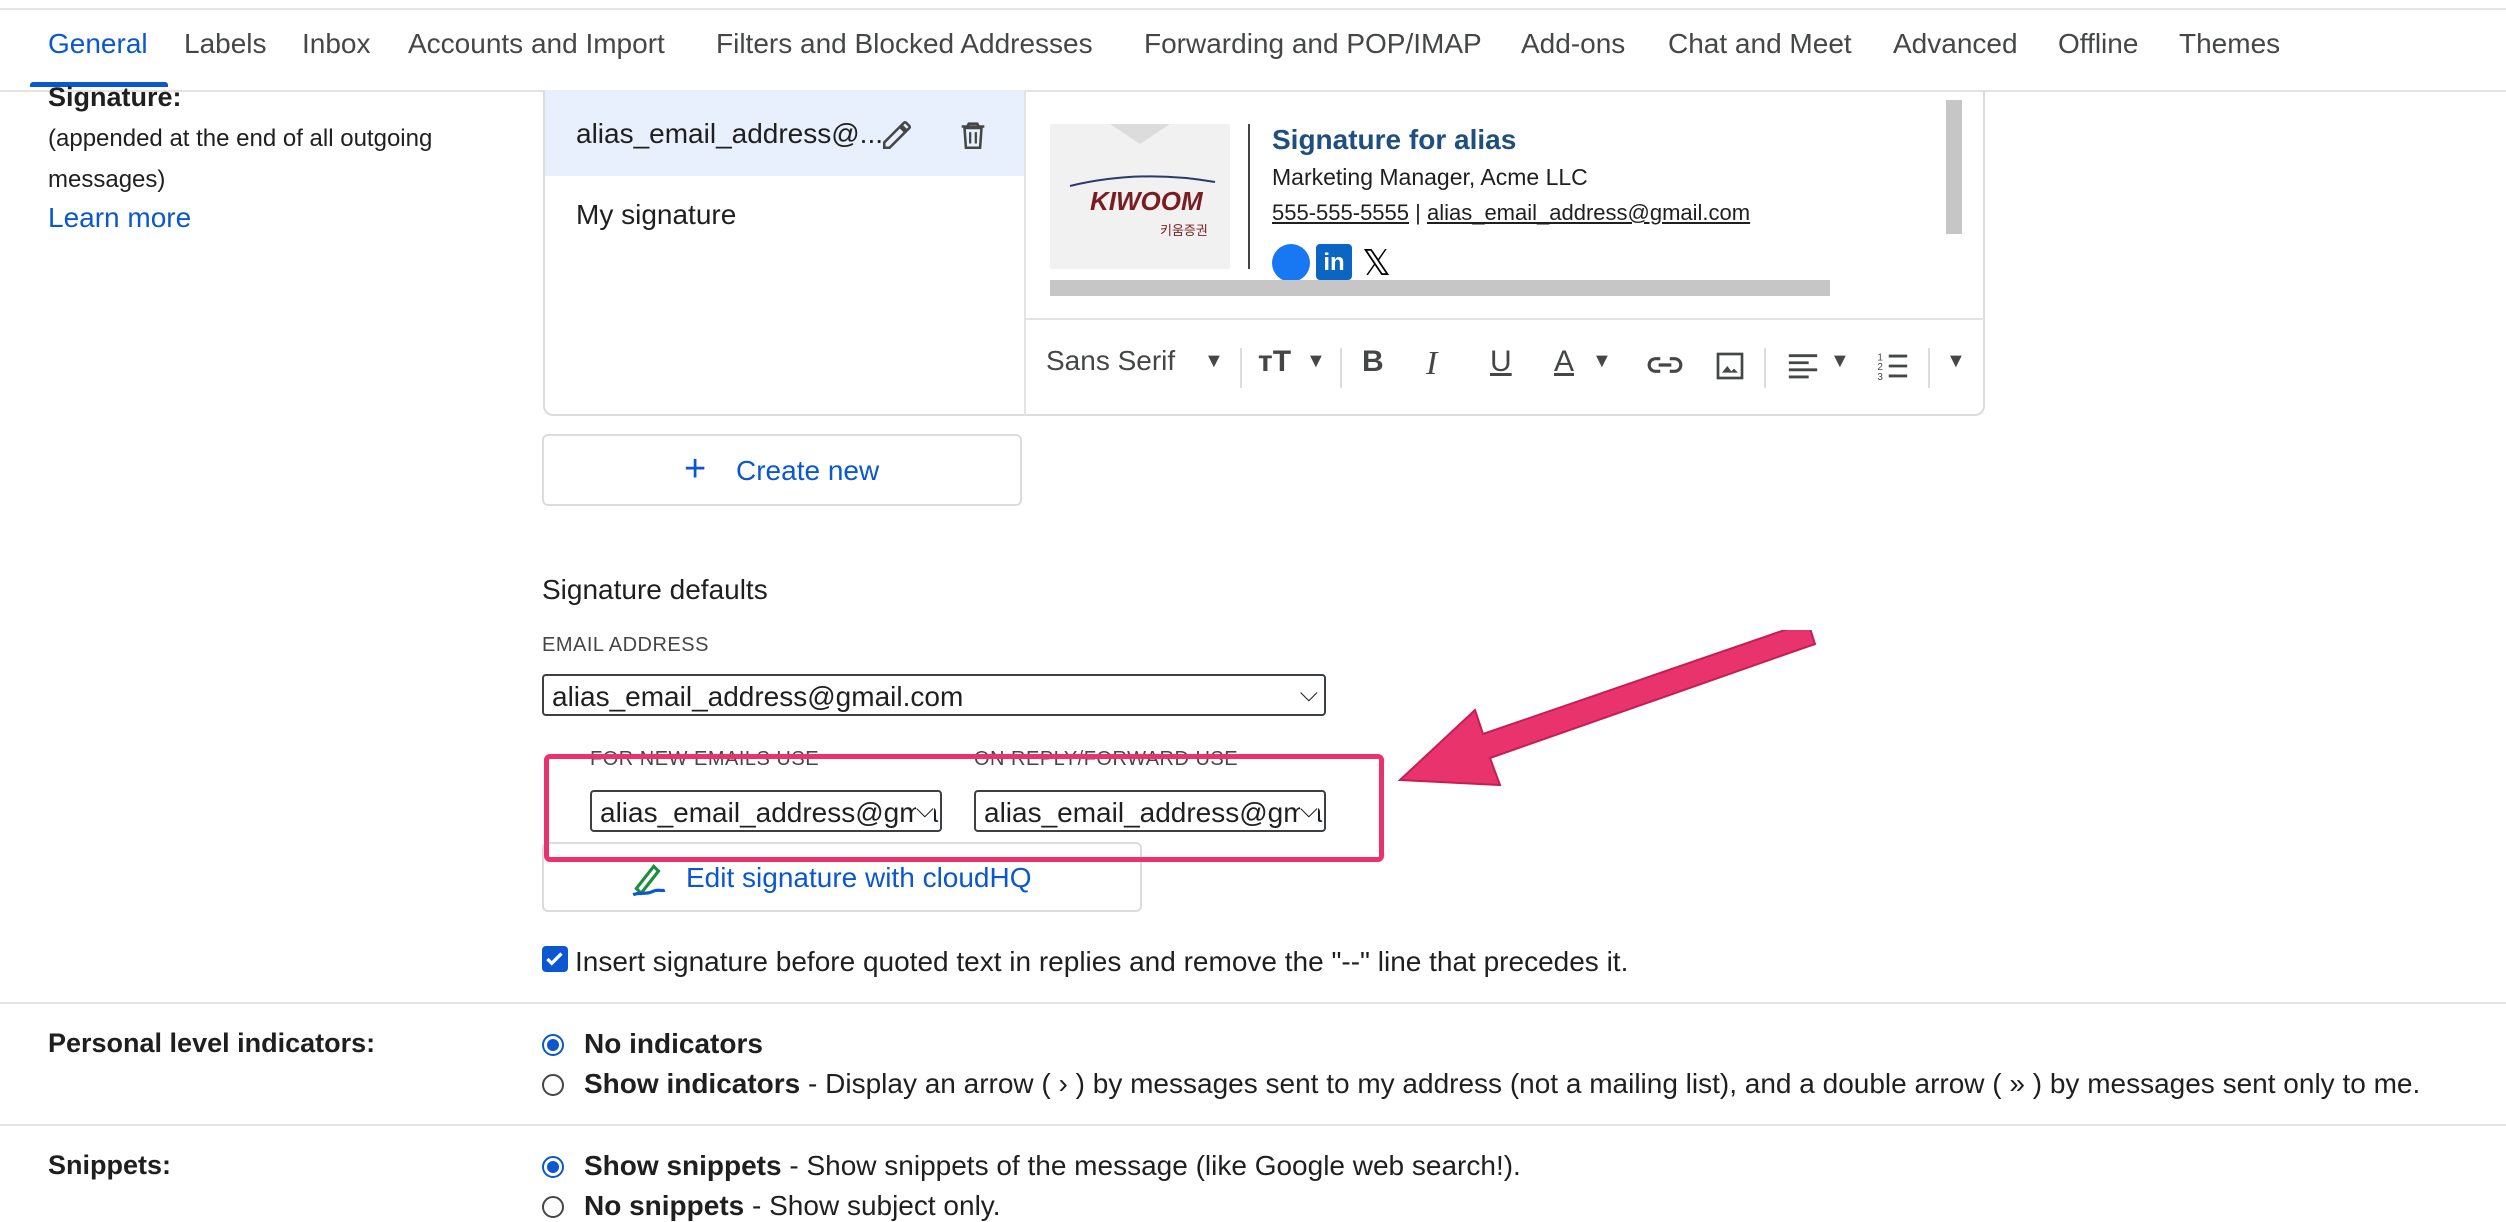 Image resolution: width=2506 pixels, height=1222 pixels. Describe the element at coordinates (1893, 368) in the screenshot. I see `numbered-list-icon: 123` at that location.